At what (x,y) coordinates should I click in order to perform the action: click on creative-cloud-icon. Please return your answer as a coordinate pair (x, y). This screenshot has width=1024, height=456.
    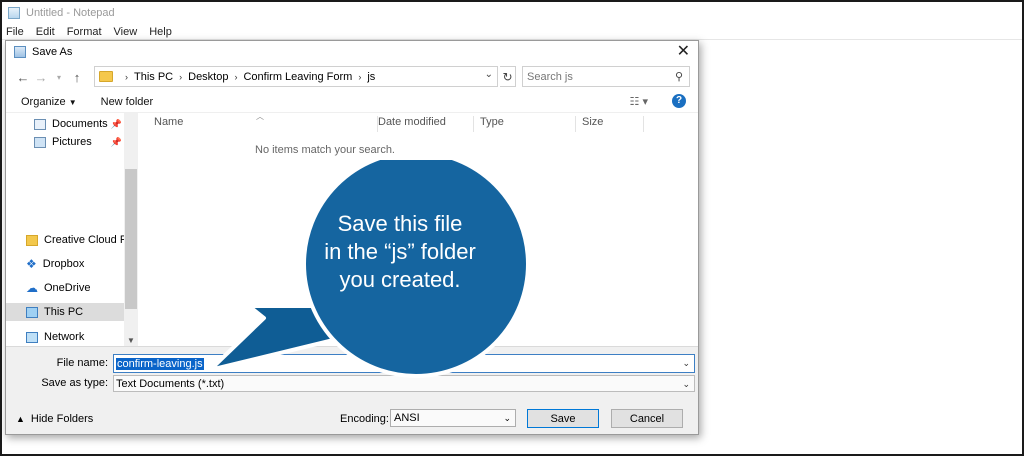
    Looking at the image, I should click on (32, 240).